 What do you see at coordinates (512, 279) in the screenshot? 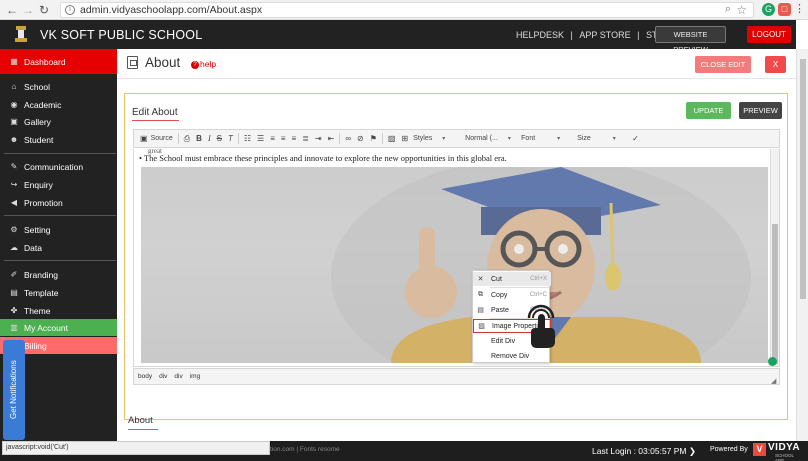
I see `context-menu-cut: ✕ Cut Ctrl+X` at bounding box center [512, 279].